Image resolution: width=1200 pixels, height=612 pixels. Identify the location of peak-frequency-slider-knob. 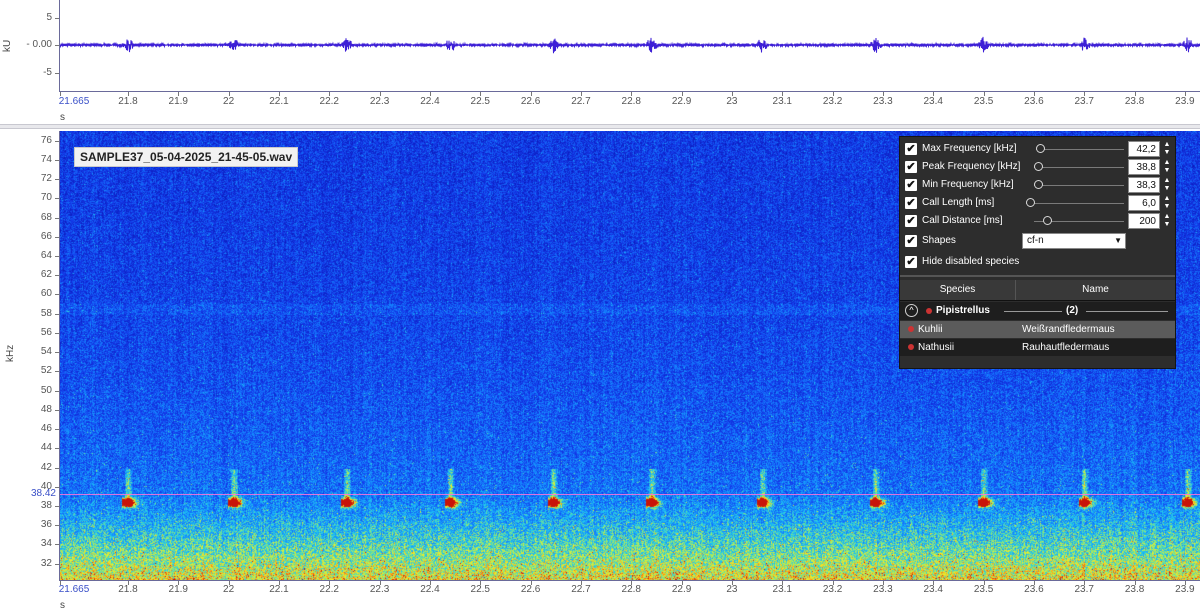
(1038, 166).